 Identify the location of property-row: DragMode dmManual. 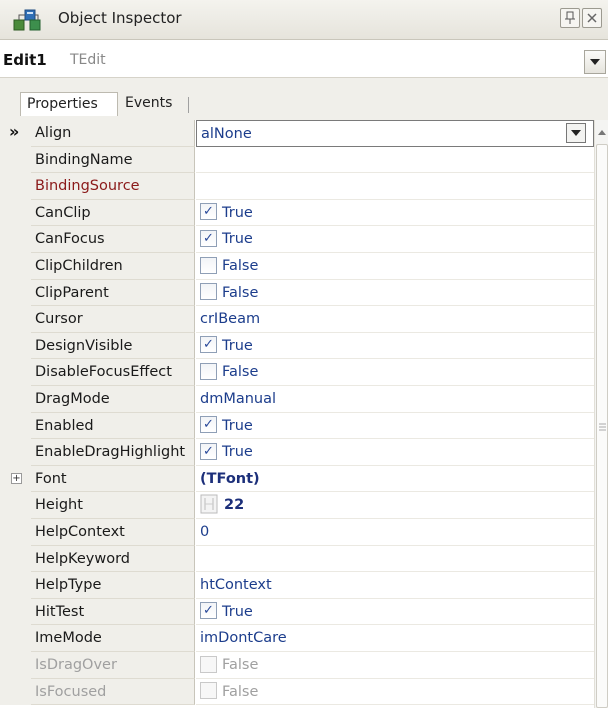
(297, 399).